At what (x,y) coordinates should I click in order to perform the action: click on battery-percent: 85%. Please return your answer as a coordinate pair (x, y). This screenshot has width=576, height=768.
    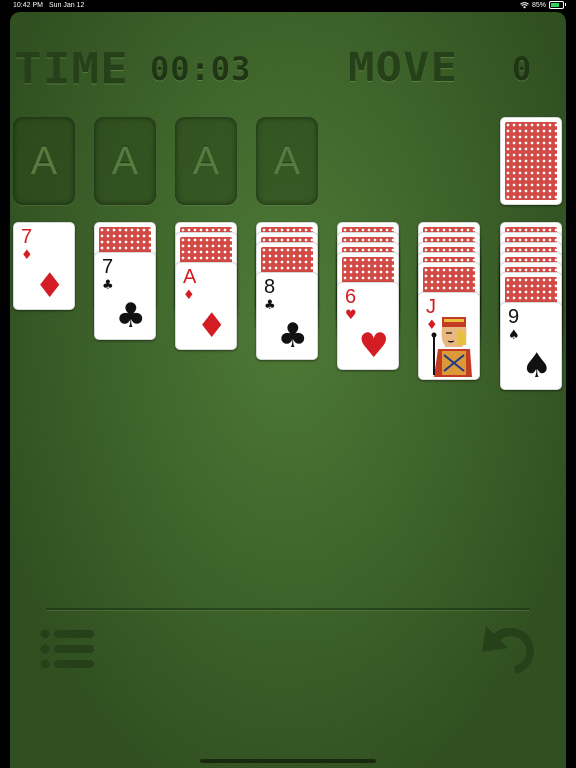
    Looking at the image, I should click on (538, 5).